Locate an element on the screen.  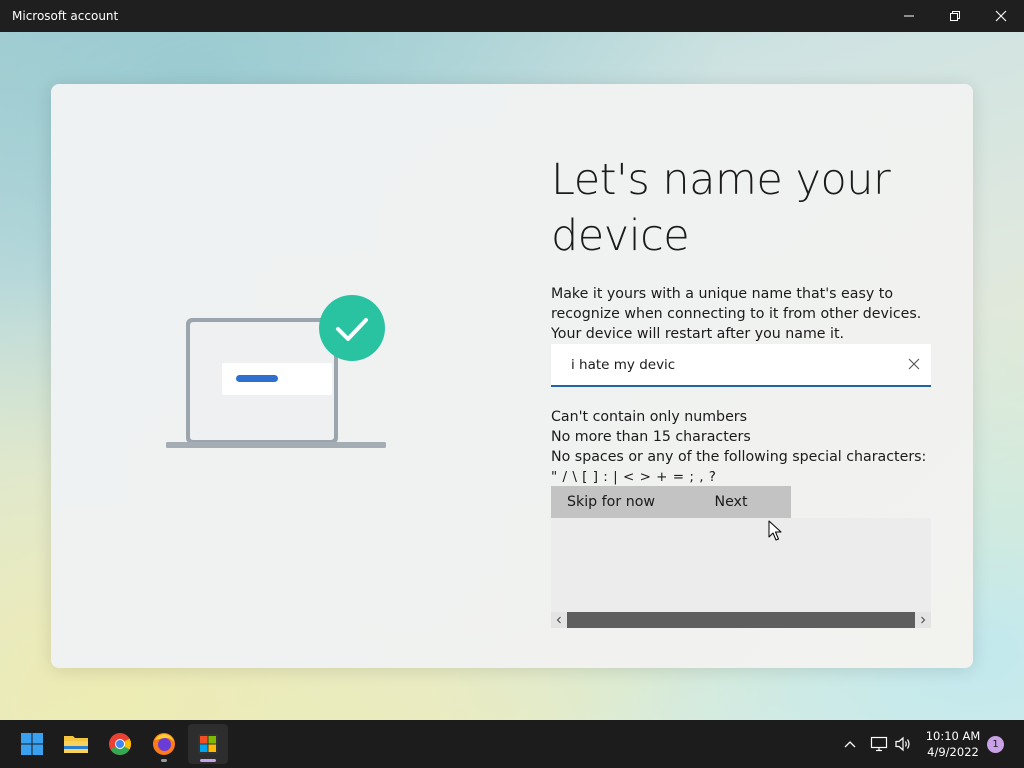
network-icon is located at coordinates (879, 744).